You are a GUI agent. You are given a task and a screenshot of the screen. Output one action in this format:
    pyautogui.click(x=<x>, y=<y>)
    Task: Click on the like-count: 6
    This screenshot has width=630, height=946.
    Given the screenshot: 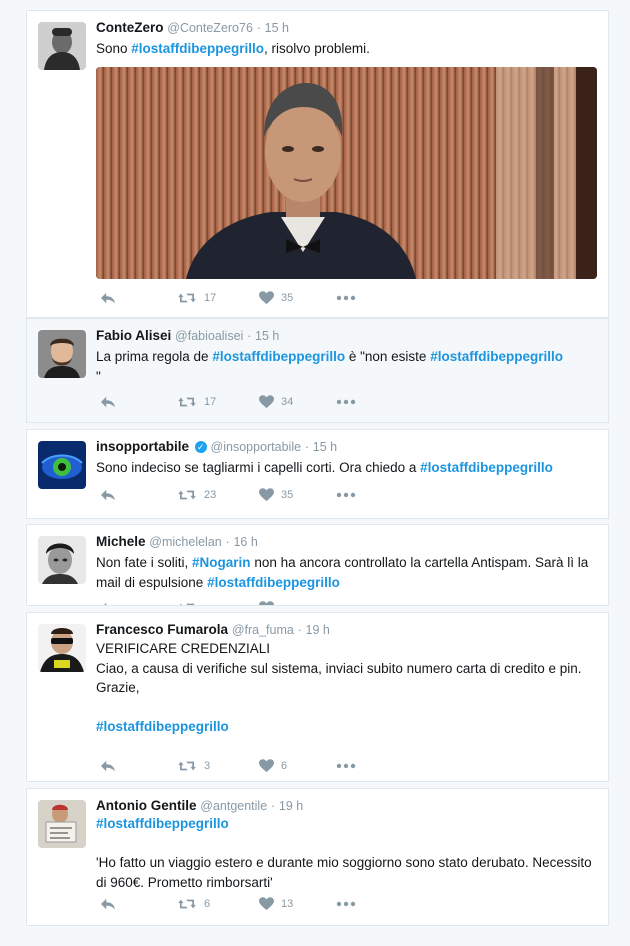 What is the action you would take?
    pyautogui.click(x=284, y=766)
    